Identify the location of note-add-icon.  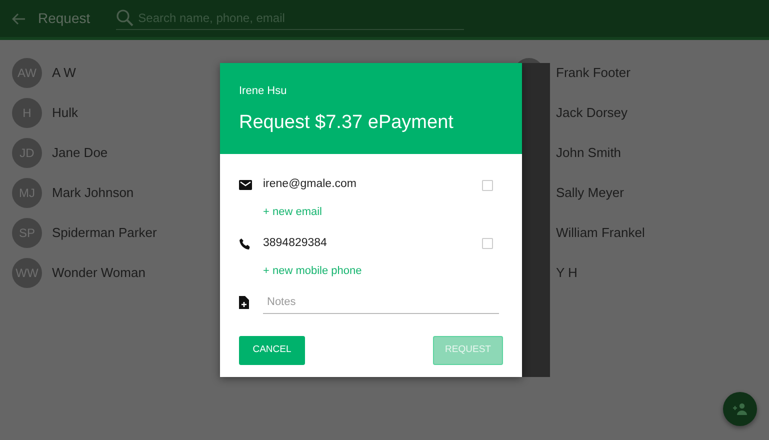
(244, 303).